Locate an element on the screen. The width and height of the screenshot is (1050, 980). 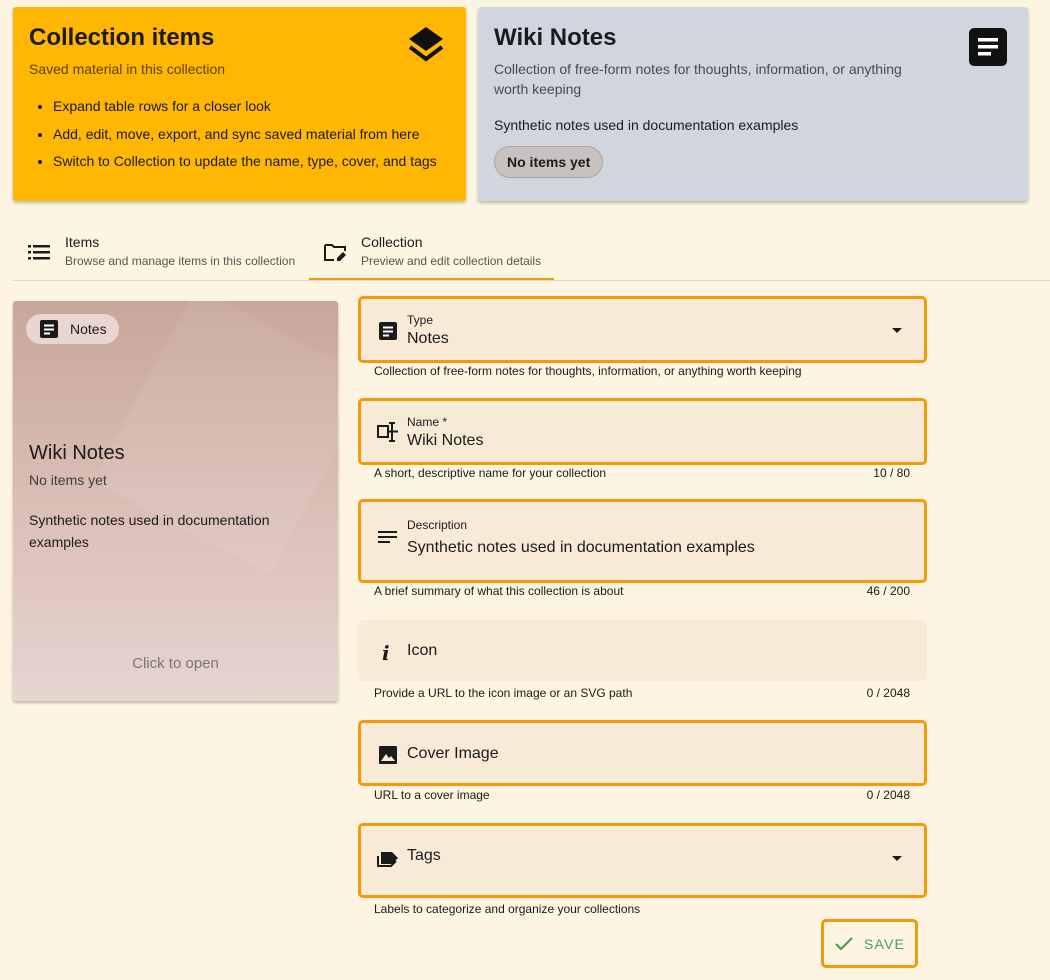
layers-icon is located at coordinates (426, 44).